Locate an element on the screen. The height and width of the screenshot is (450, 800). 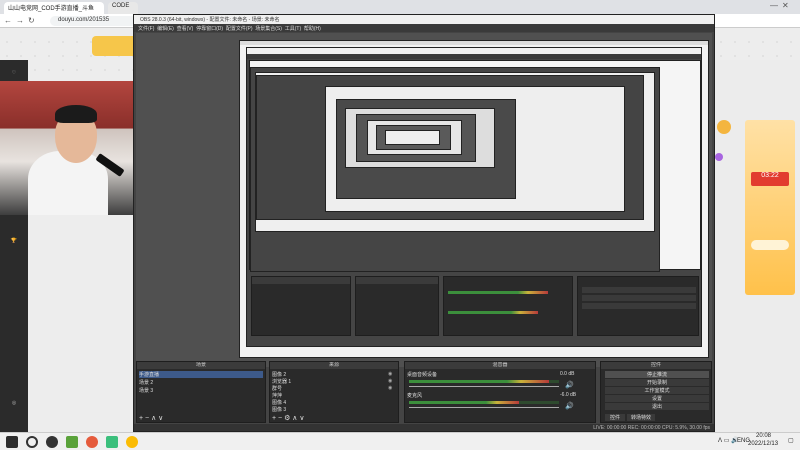
chrome-taskbar-icon is located at coordinates (132, 442).